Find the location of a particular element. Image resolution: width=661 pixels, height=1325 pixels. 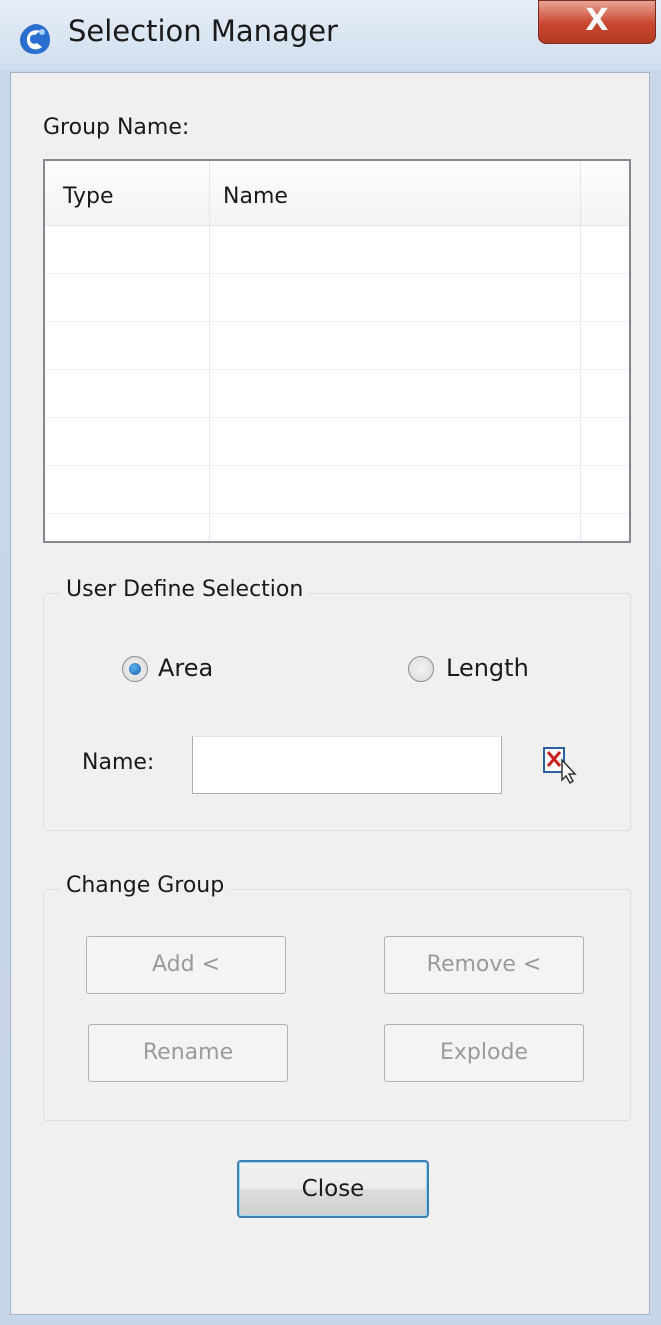

group-name-label: Group Name: is located at coordinates (116, 127).